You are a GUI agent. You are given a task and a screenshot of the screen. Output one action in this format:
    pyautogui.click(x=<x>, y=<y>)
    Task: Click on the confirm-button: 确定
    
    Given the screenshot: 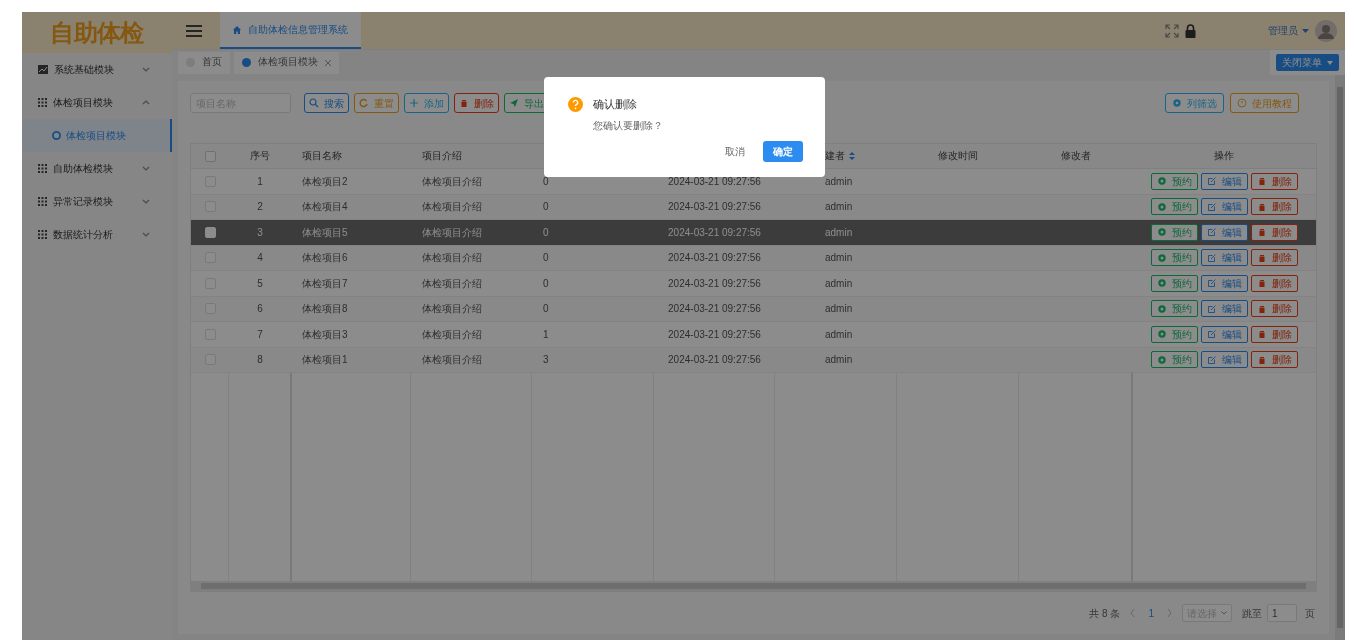 What is the action you would take?
    pyautogui.click(x=783, y=151)
    